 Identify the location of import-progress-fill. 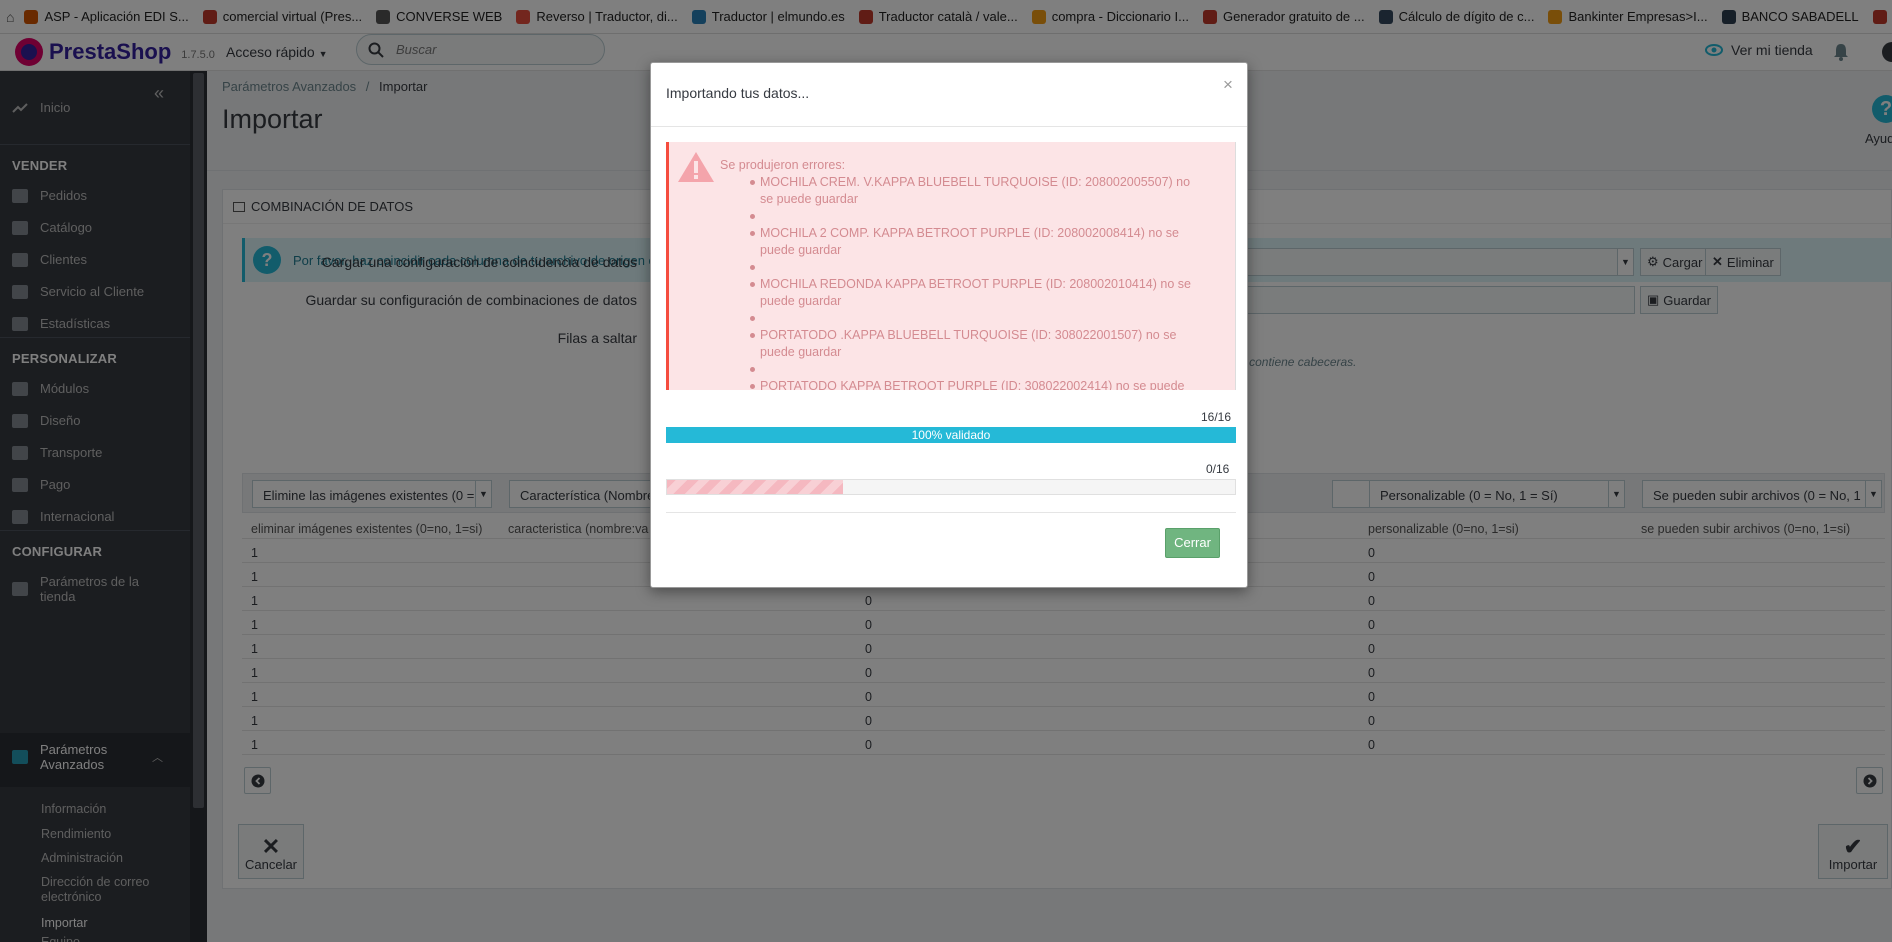
(755, 487).